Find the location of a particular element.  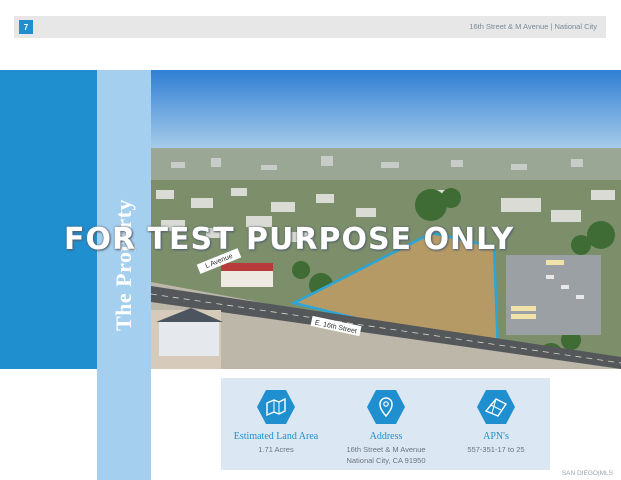

parcel-map-icon is located at coordinates (496, 407).